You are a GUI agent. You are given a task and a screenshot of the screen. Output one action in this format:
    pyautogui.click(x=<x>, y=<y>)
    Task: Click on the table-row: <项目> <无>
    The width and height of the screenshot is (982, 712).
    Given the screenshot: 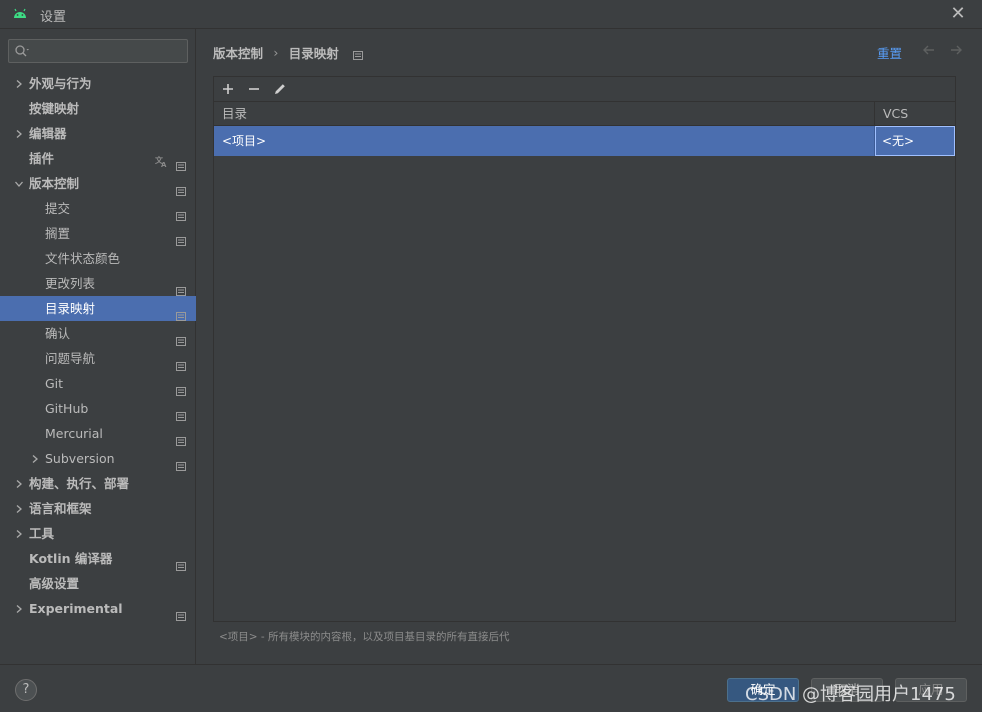 What is the action you would take?
    pyautogui.click(x=584, y=141)
    